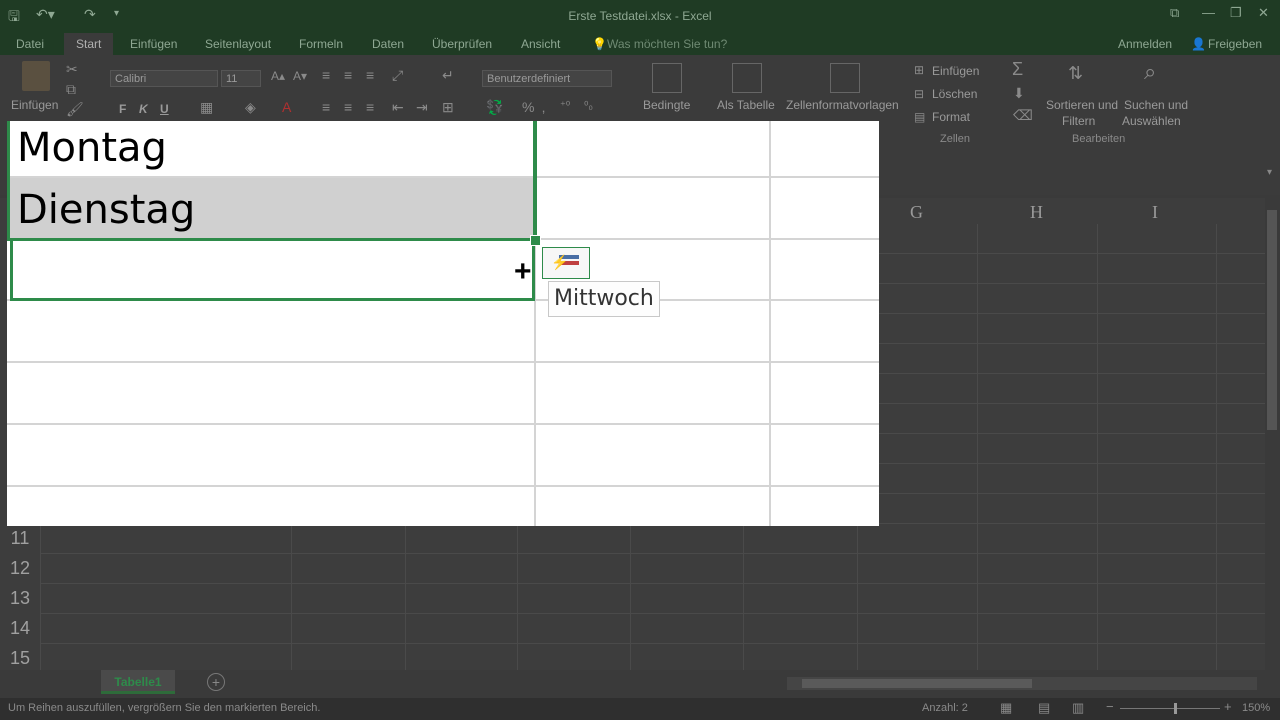  Describe the element at coordinates (1236, 13) in the screenshot. I see `restore-icon: ❐` at that location.